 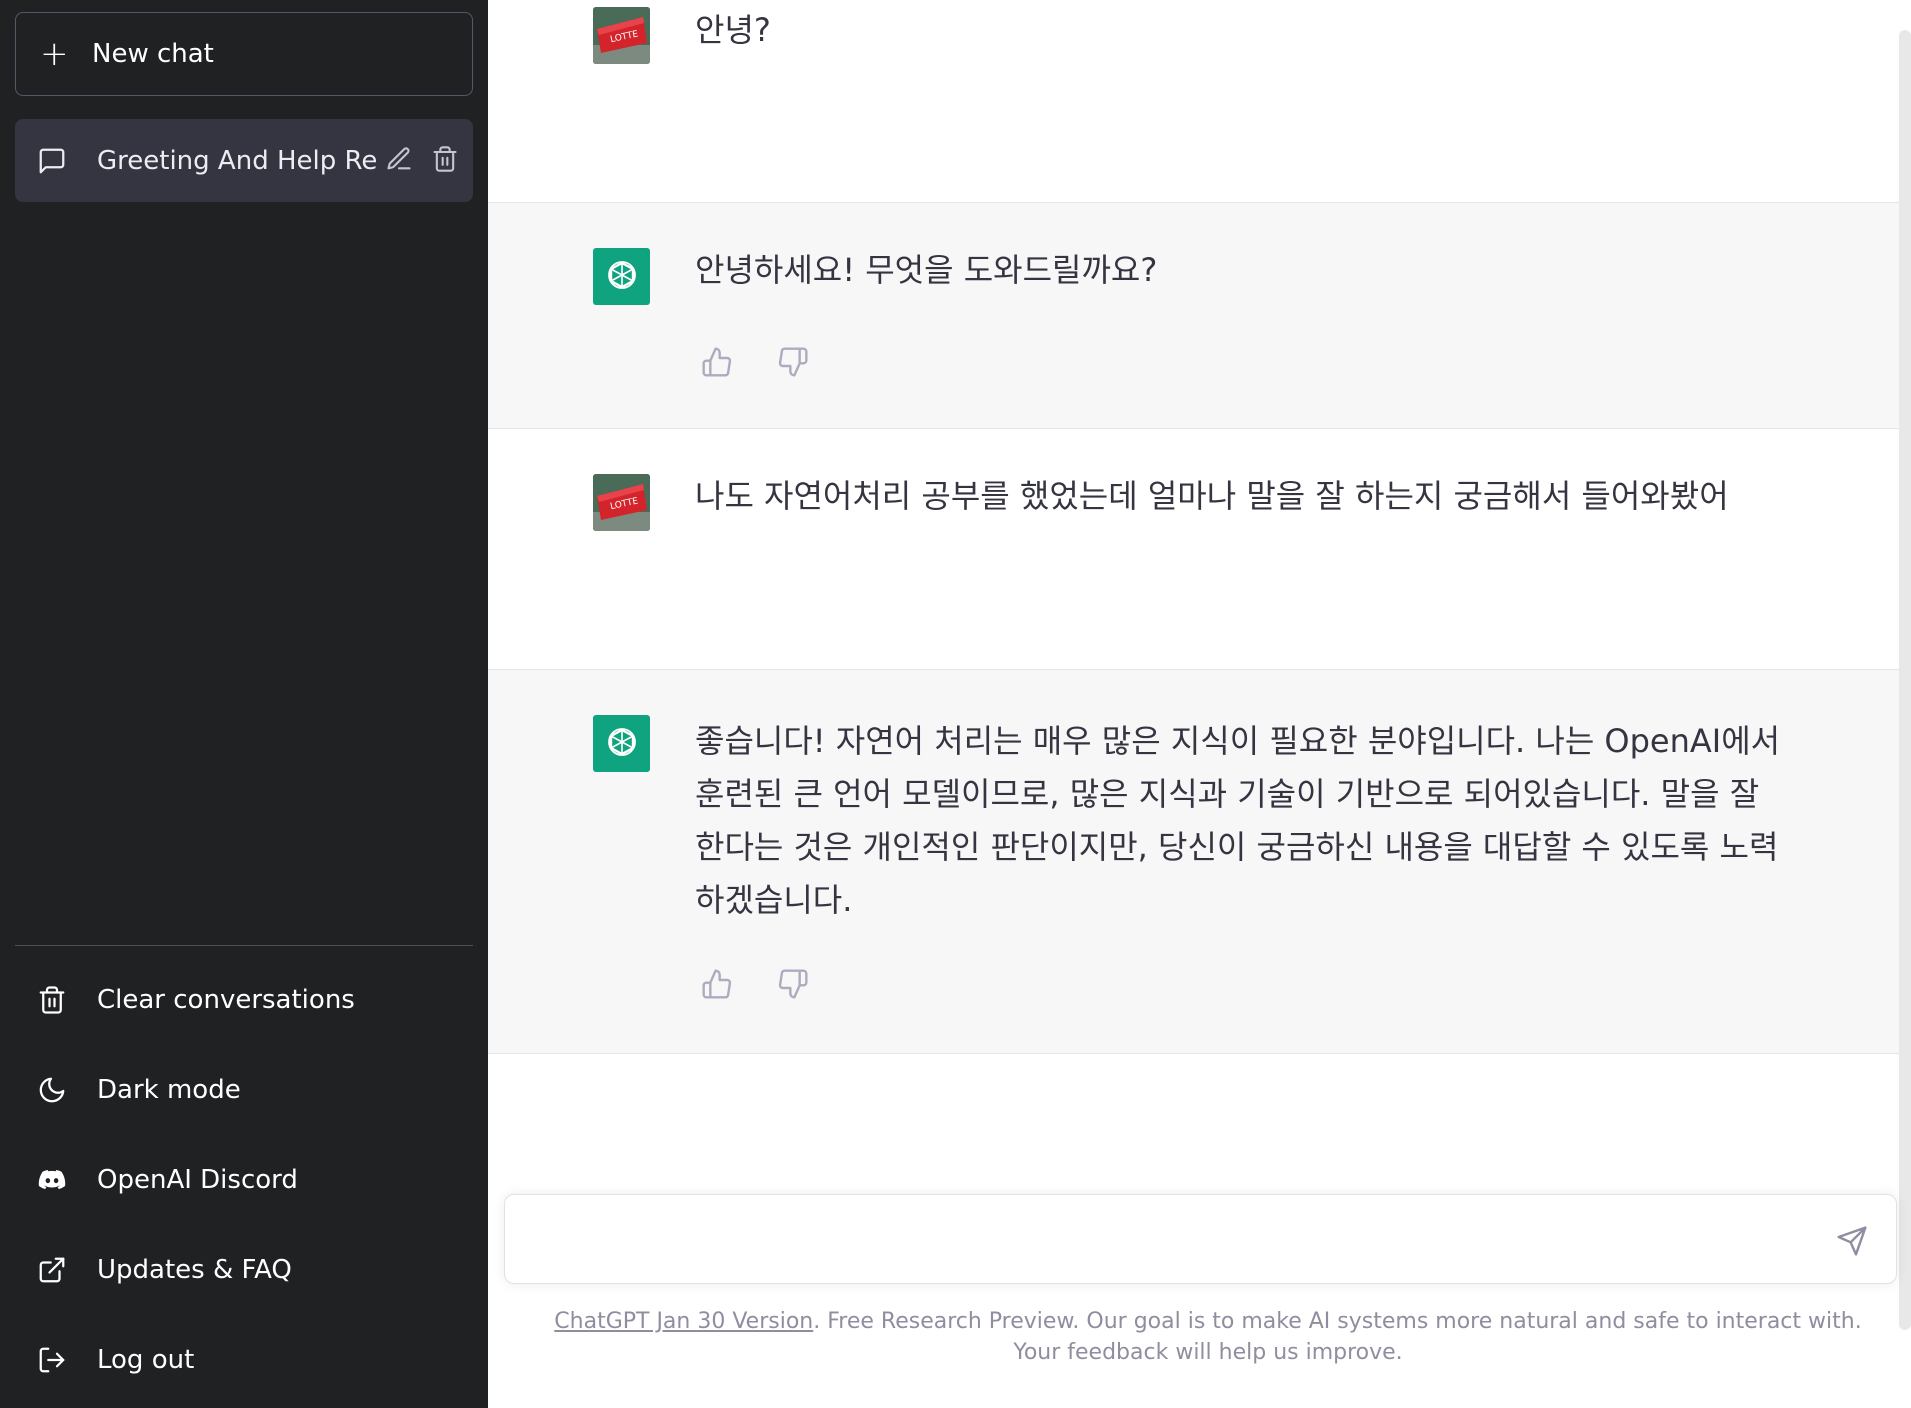 What do you see at coordinates (226, 1000) in the screenshot?
I see `clear-conversations-label: Clear conversations` at bounding box center [226, 1000].